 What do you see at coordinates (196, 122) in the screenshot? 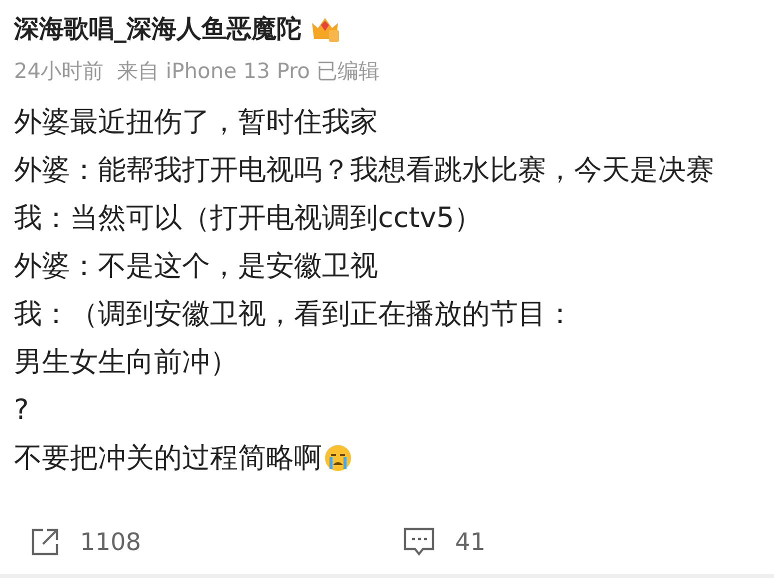
I see `post-text: 外婆最近扭伤了，暂时住我家` at bounding box center [196, 122].